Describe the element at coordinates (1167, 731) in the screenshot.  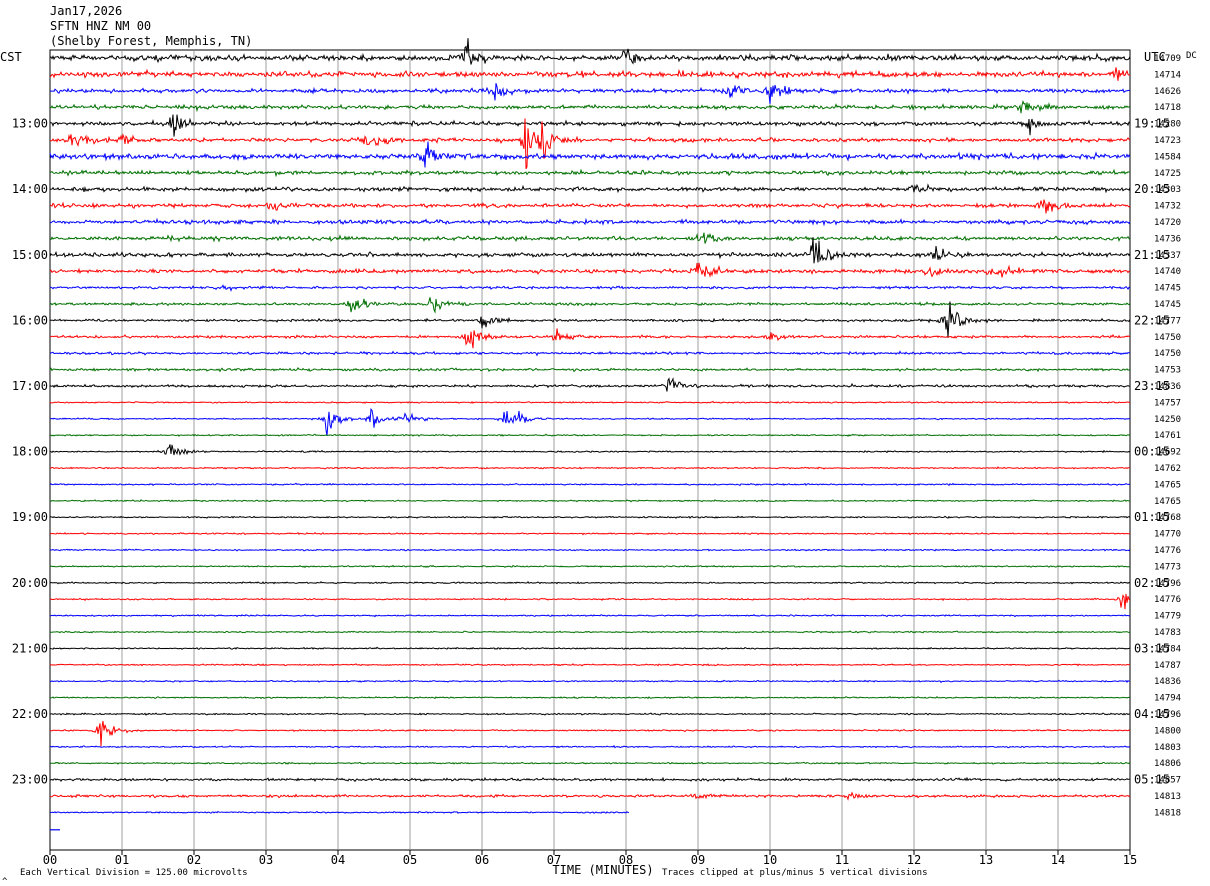
I see `dc-offset-label: 14800` at that location.